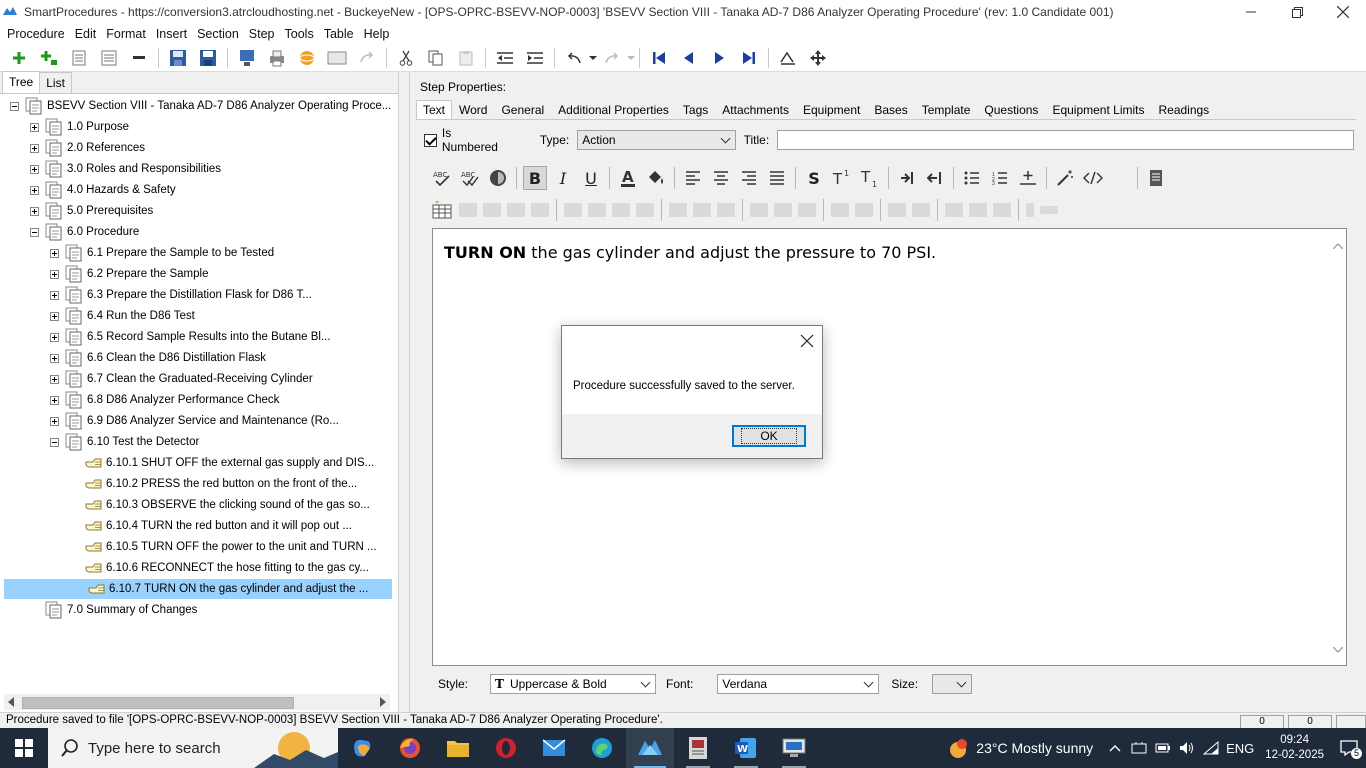 The width and height of the screenshot is (1366, 768). I want to click on spellcheck-all-icon: ABC, so click(470, 178).